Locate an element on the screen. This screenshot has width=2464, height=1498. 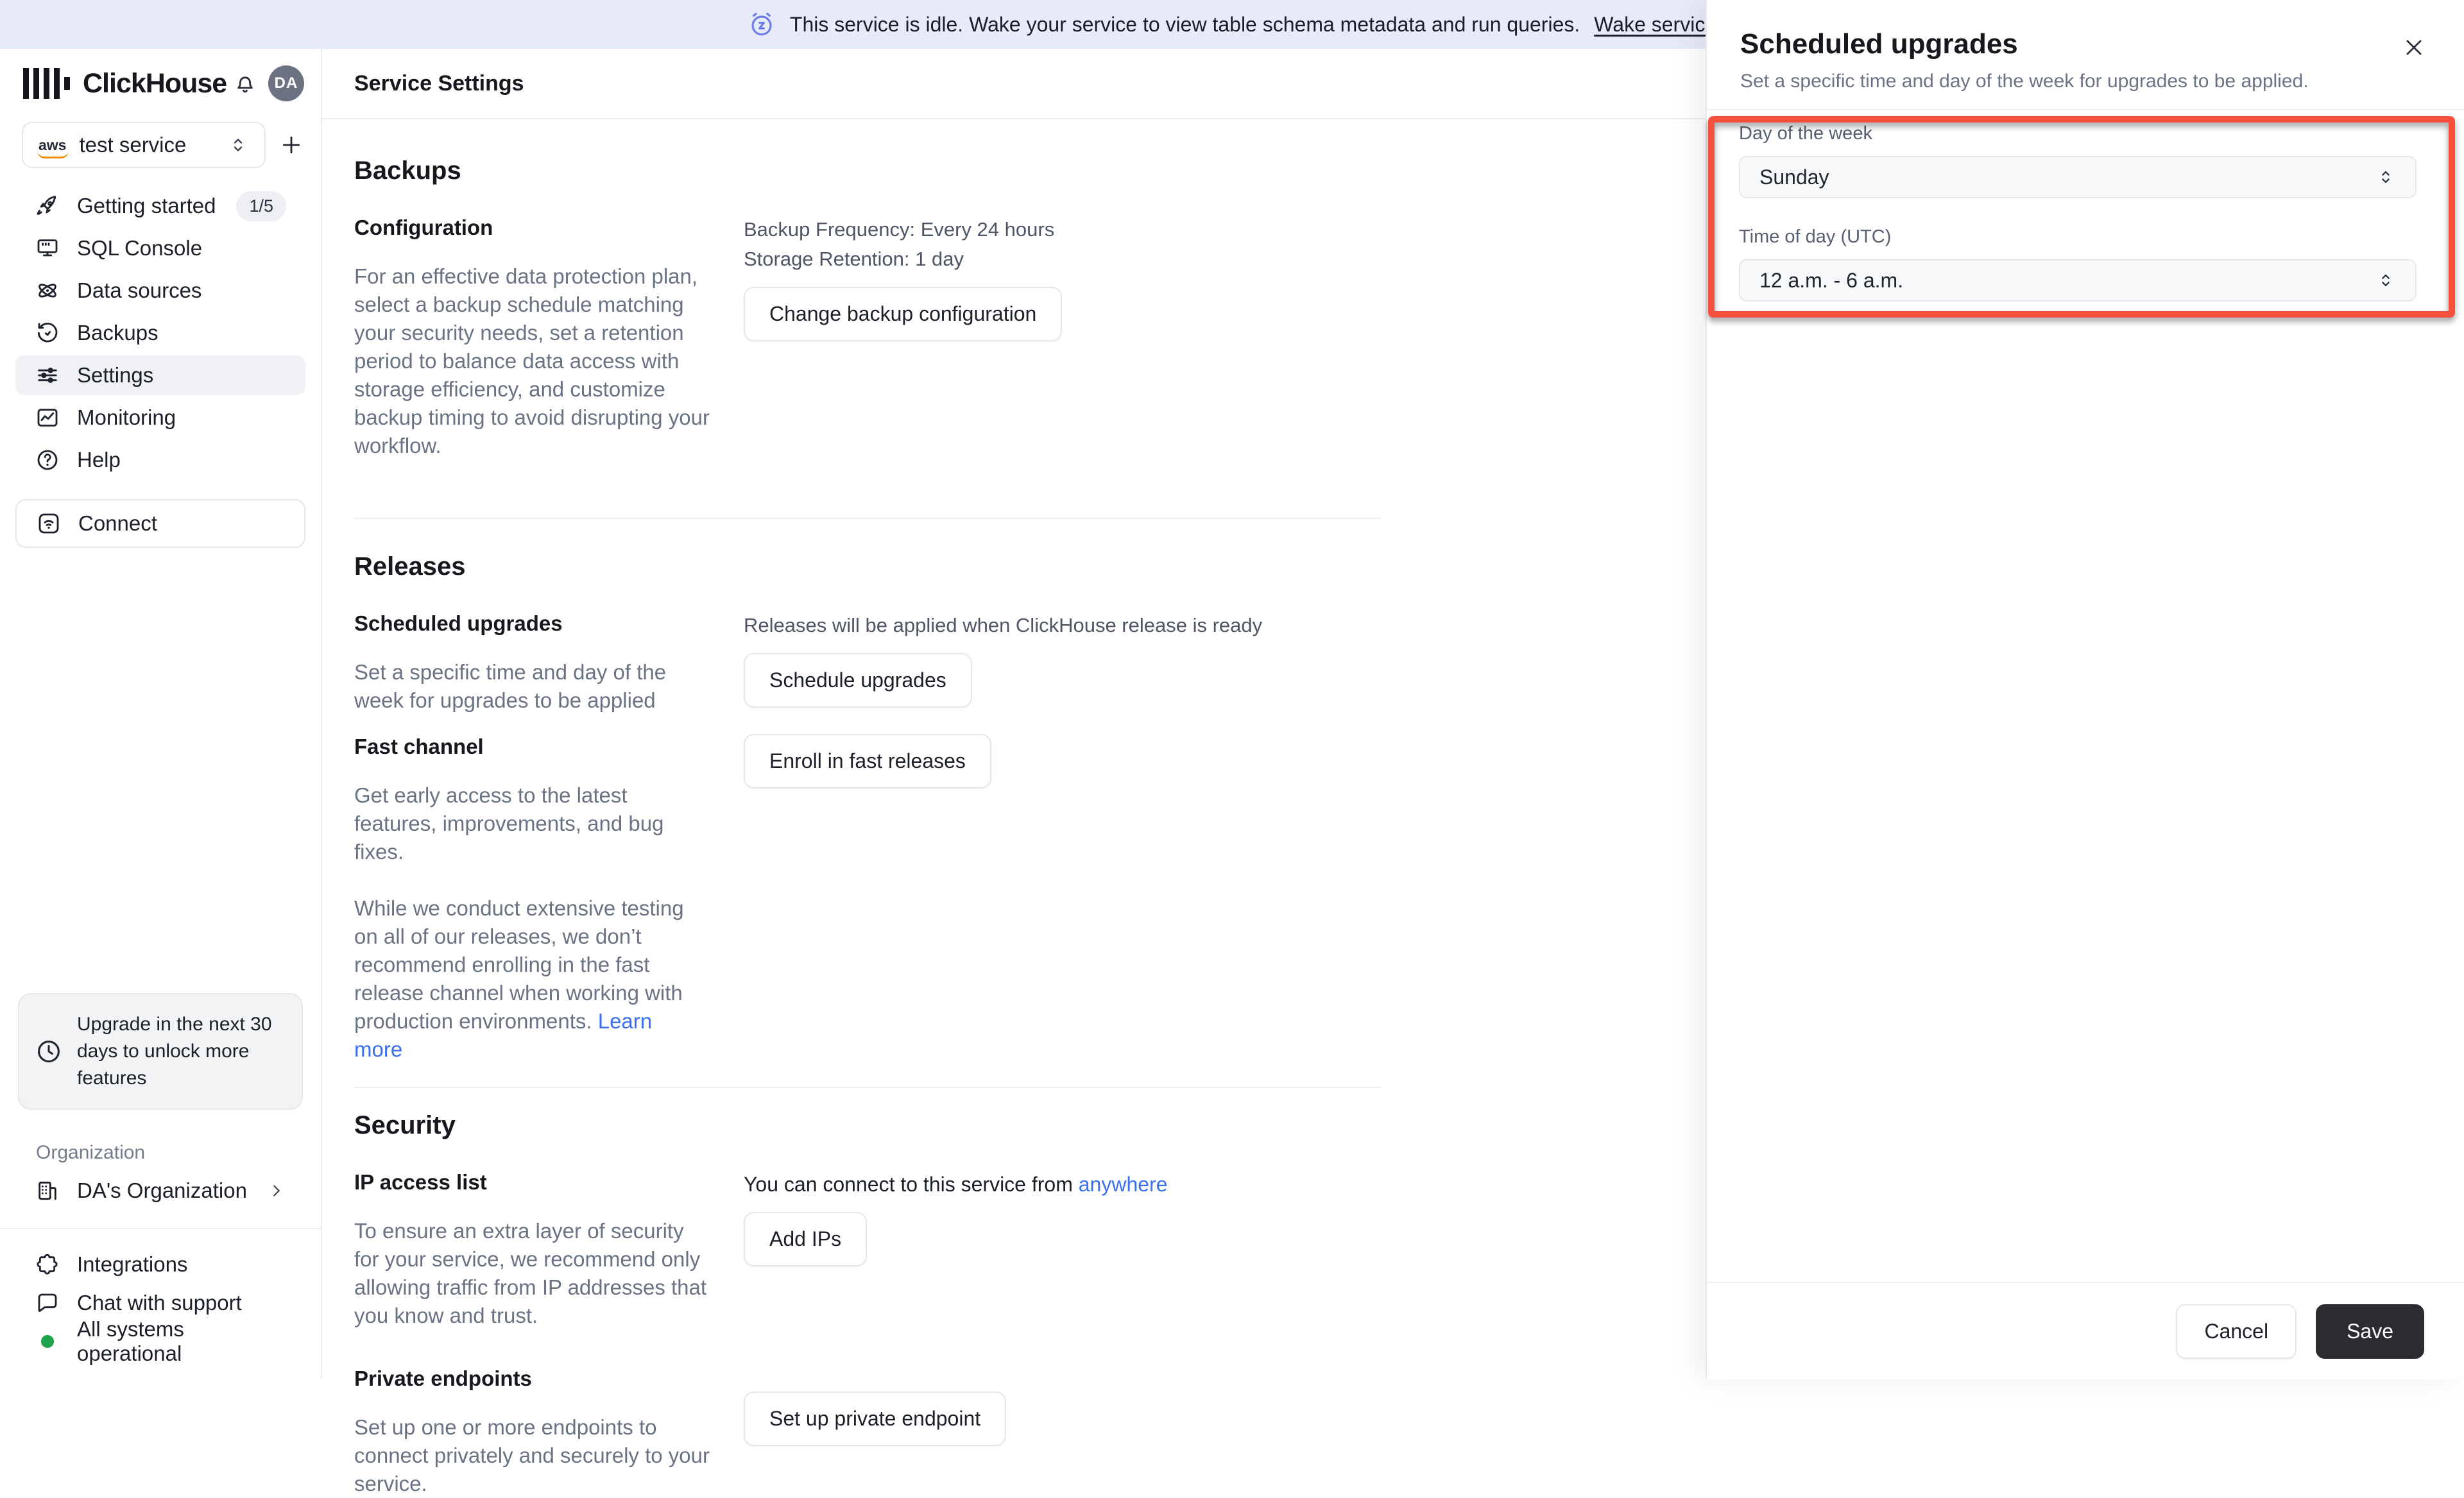
day-of-week-select: Sunday is located at coordinates (2078, 177).